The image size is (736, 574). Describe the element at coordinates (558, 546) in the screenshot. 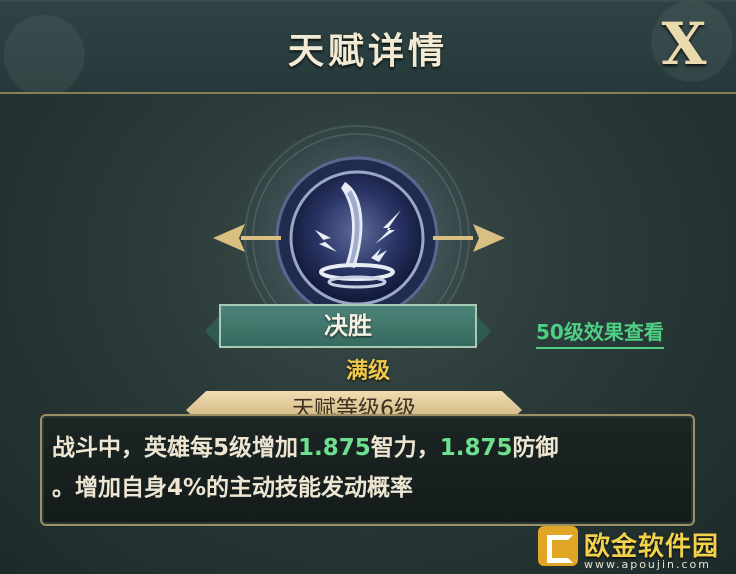

I see `watermark-logo-icon` at that location.